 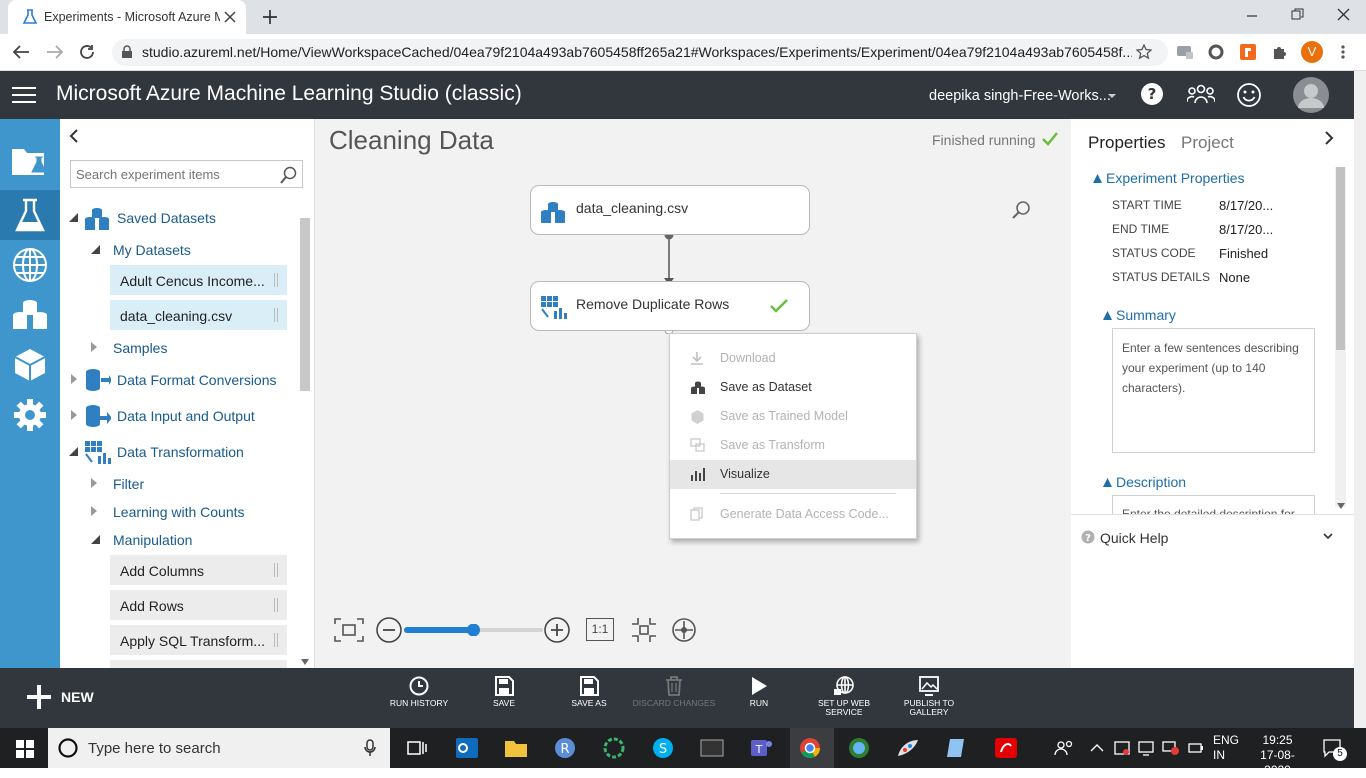 I want to click on zoom-in-icon, so click(x=557, y=630).